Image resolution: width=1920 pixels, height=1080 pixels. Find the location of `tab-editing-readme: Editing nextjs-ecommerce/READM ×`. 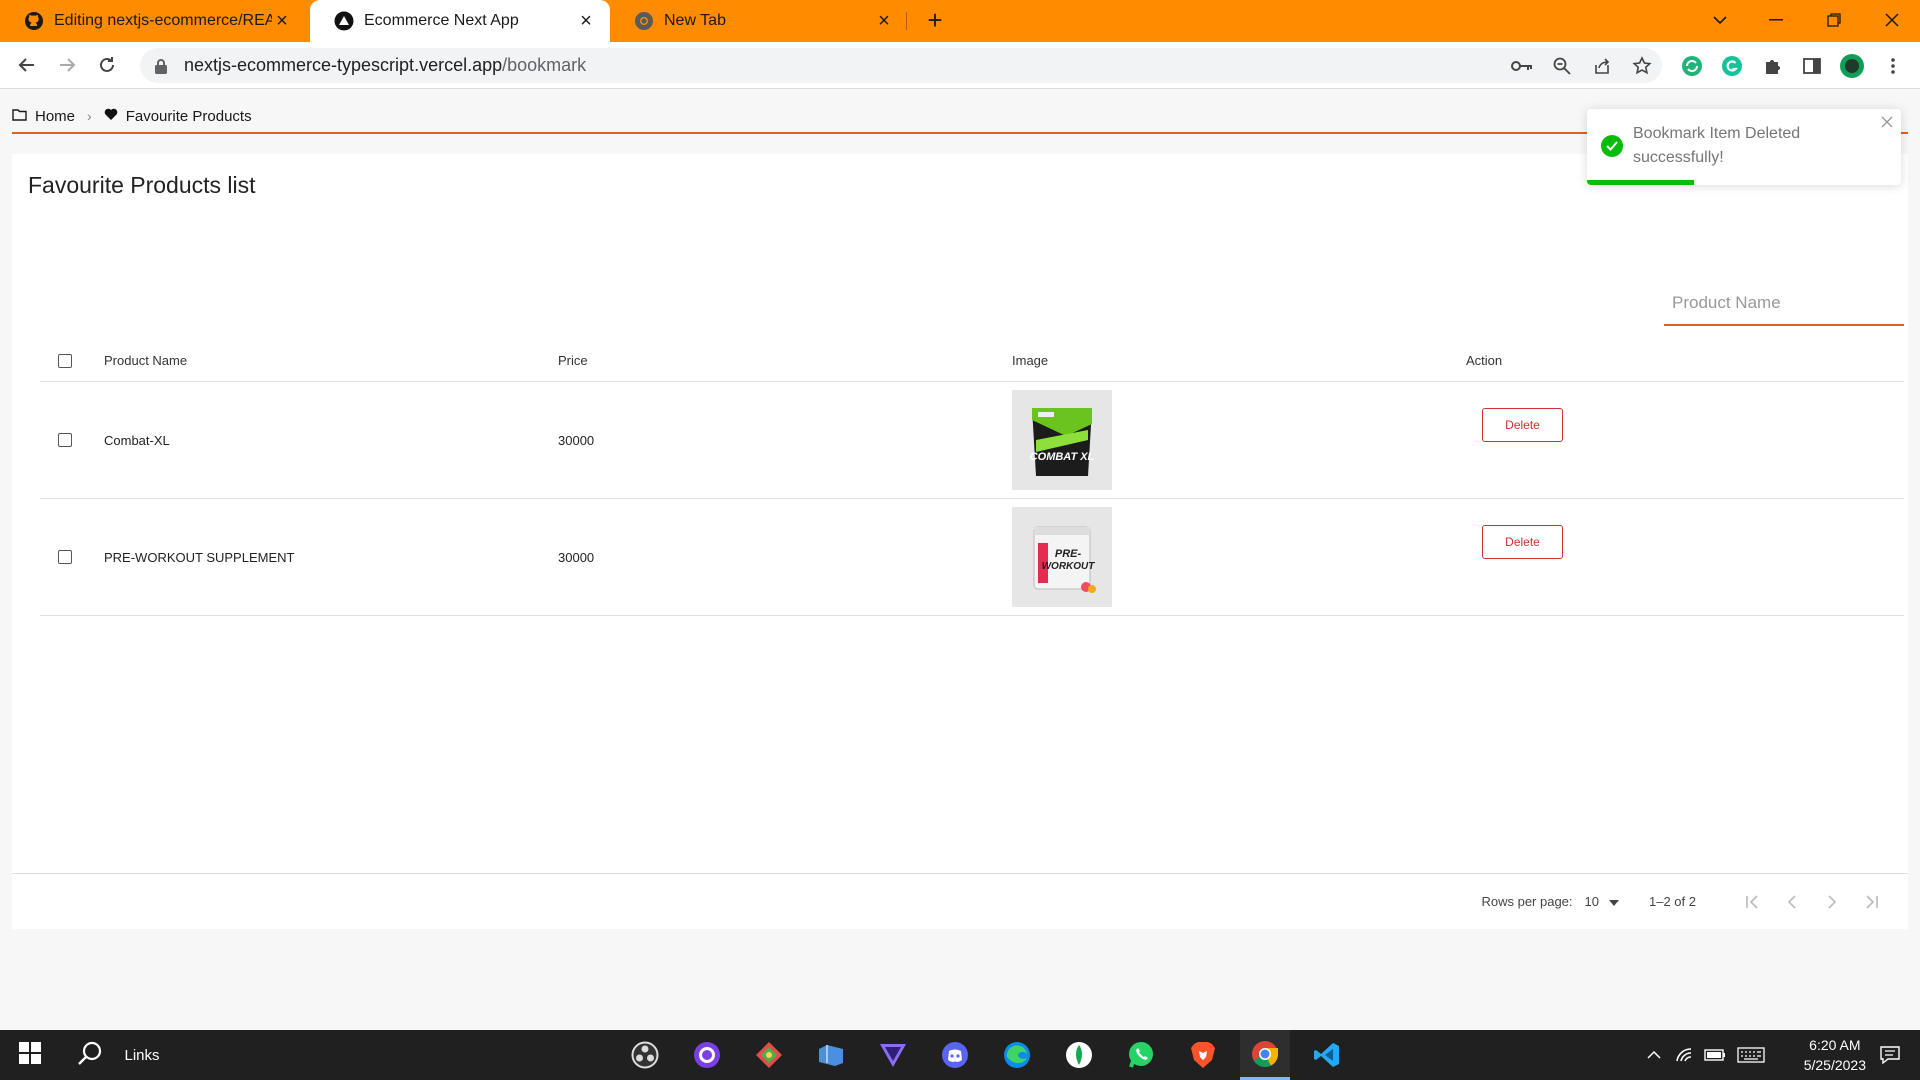

tab-editing-readme: Editing nextjs-ecommerce/READM × is located at coordinates (153, 21).